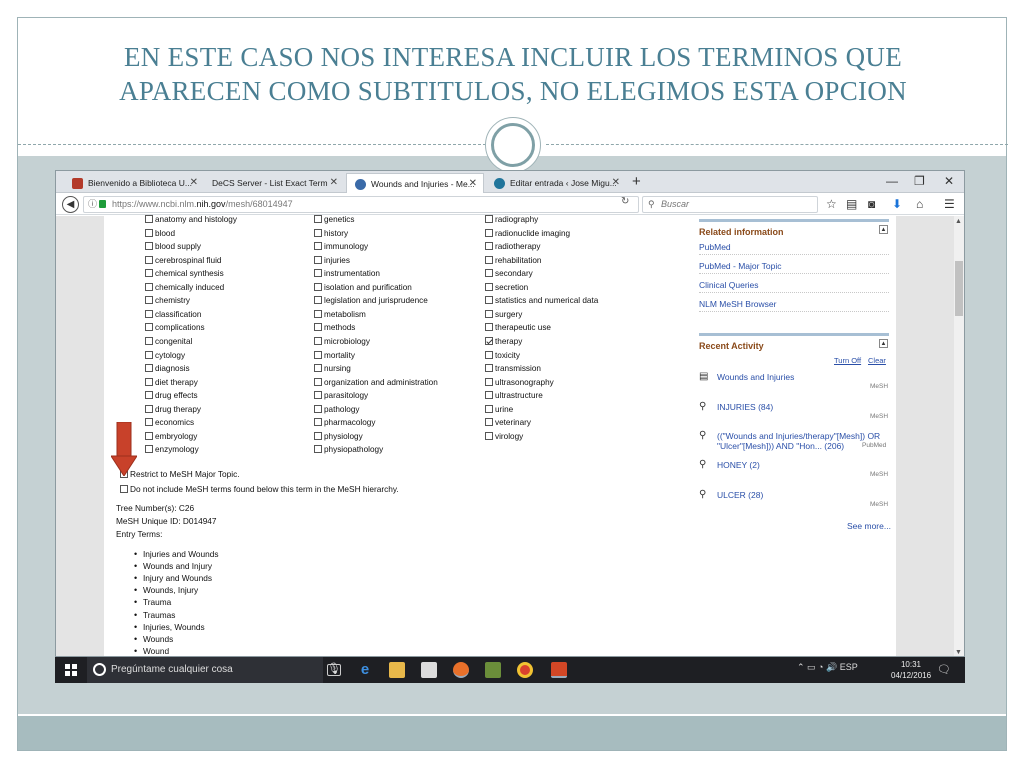  What do you see at coordinates (168, 341) in the screenshot?
I see `subheading-option: congenital` at bounding box center [168, 341].